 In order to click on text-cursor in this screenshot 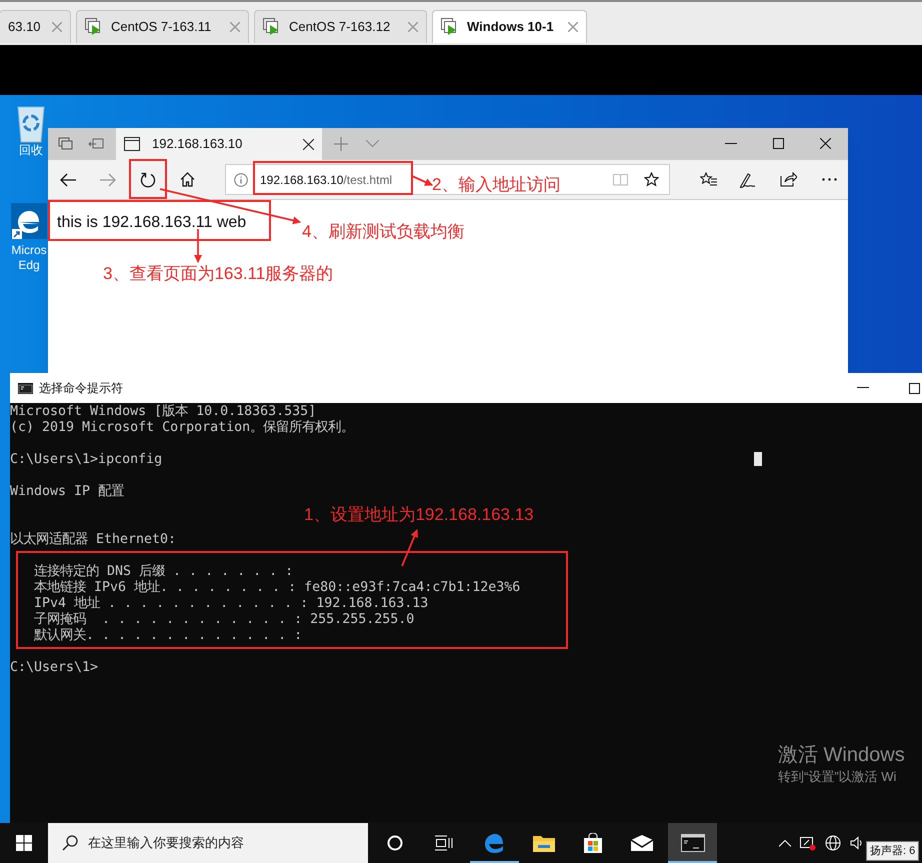, I will do `click(758, 459)`.